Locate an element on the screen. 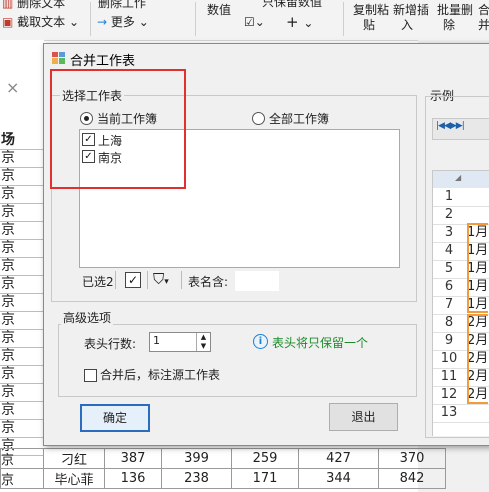 Image resolution: width=489 pixels, height=492 pixels. merge-label-2: 并 is located at coordinates (483, 25).